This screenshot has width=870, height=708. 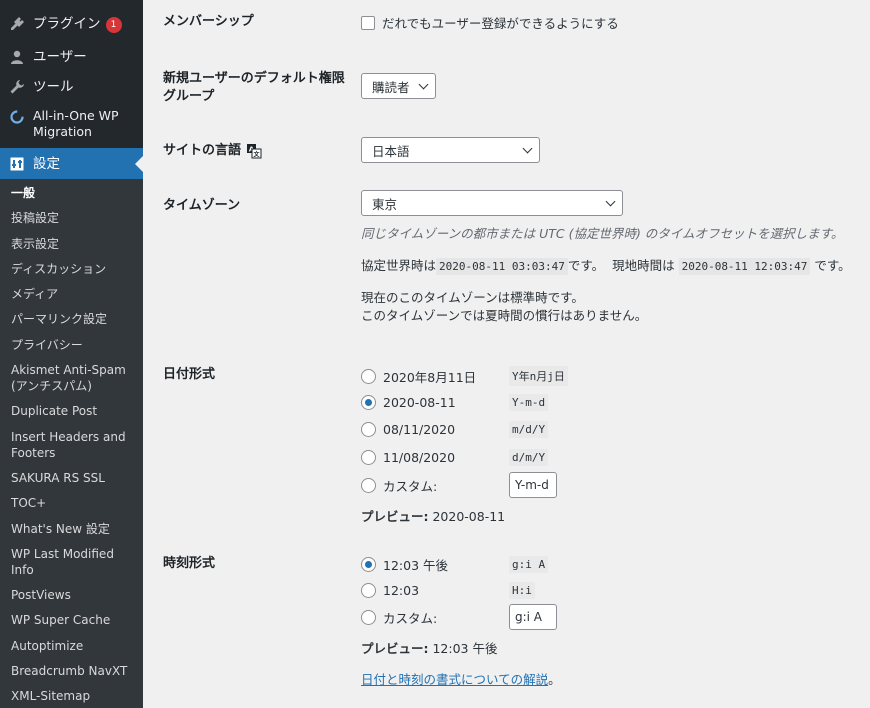 I want to click on date-time-doc-row: 日付と時刻の書式についての解説。, so click(x=461, y=678).